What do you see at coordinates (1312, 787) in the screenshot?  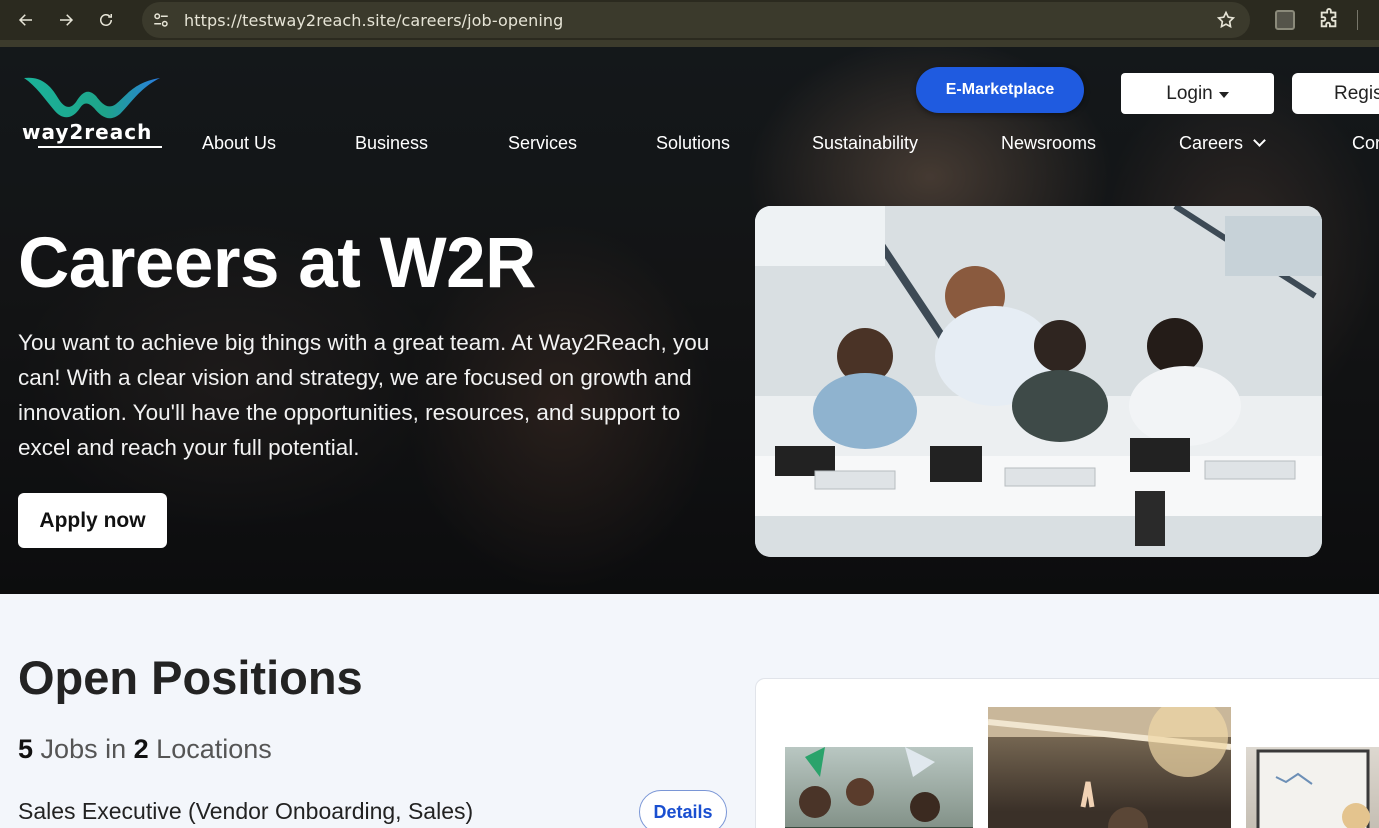 I see `gallery-photo-whiteboard` at bounding box center [1312, 787].